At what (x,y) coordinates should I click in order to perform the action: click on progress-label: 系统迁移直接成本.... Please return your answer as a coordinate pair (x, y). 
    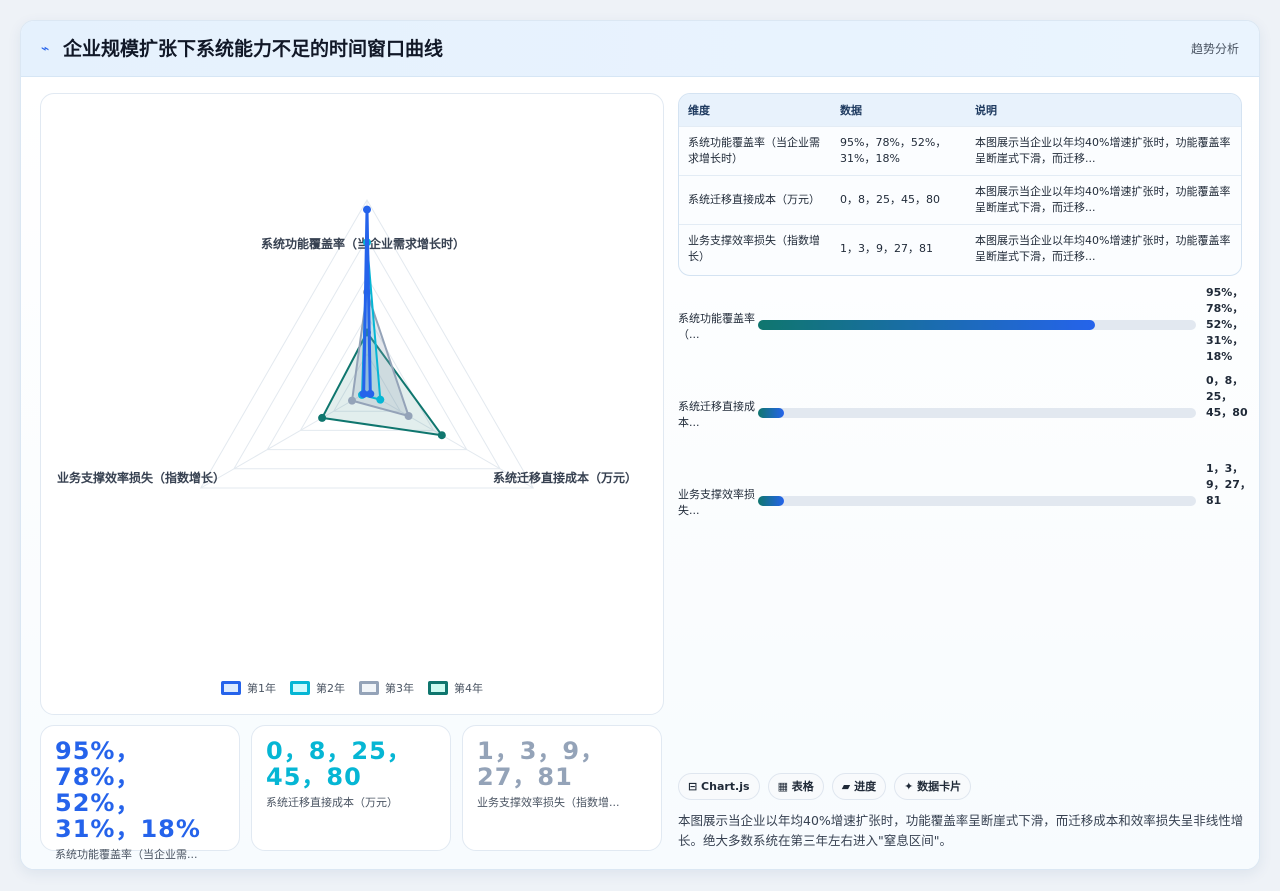
    Looking at the image, I should click on (716, 414).